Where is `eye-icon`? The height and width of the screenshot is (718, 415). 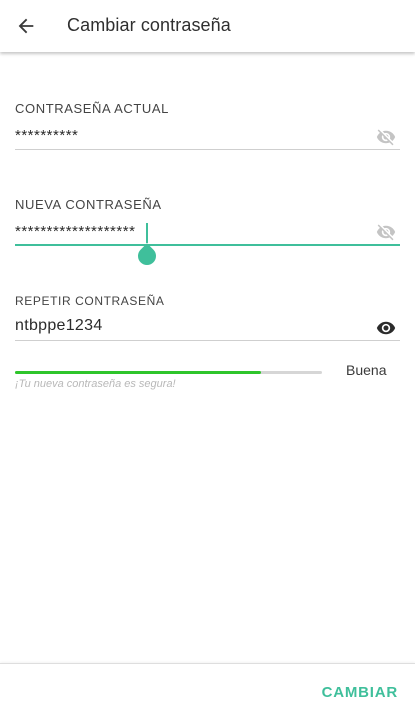 eye-icon is located at coordinates (386, 328).